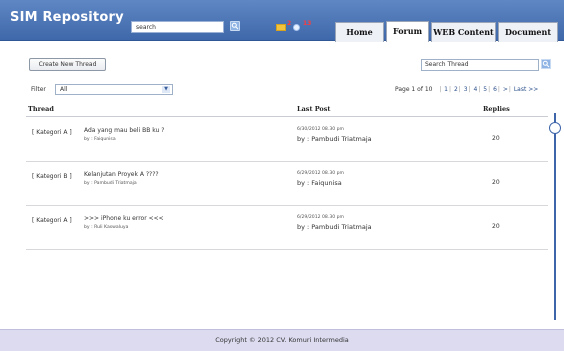 The height and width of the screenshot is (351, 564). Describe the element at coordinates (282, 340) in the screenshot. I see `footer: Copyright © 2012 CV. Komuri Intermedia` at that location.